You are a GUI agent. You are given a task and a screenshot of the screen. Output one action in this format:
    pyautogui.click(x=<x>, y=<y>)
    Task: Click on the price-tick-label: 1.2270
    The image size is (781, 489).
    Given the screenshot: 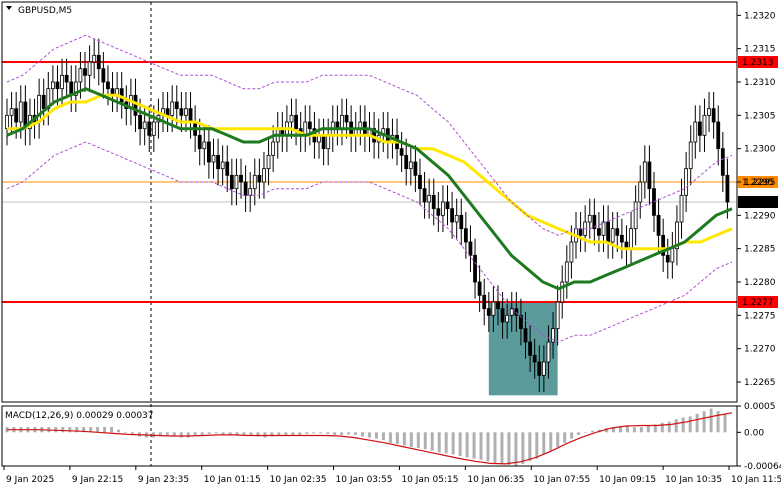 What is the action you would take?
    pyautogui.click(x=760, y=350)
    